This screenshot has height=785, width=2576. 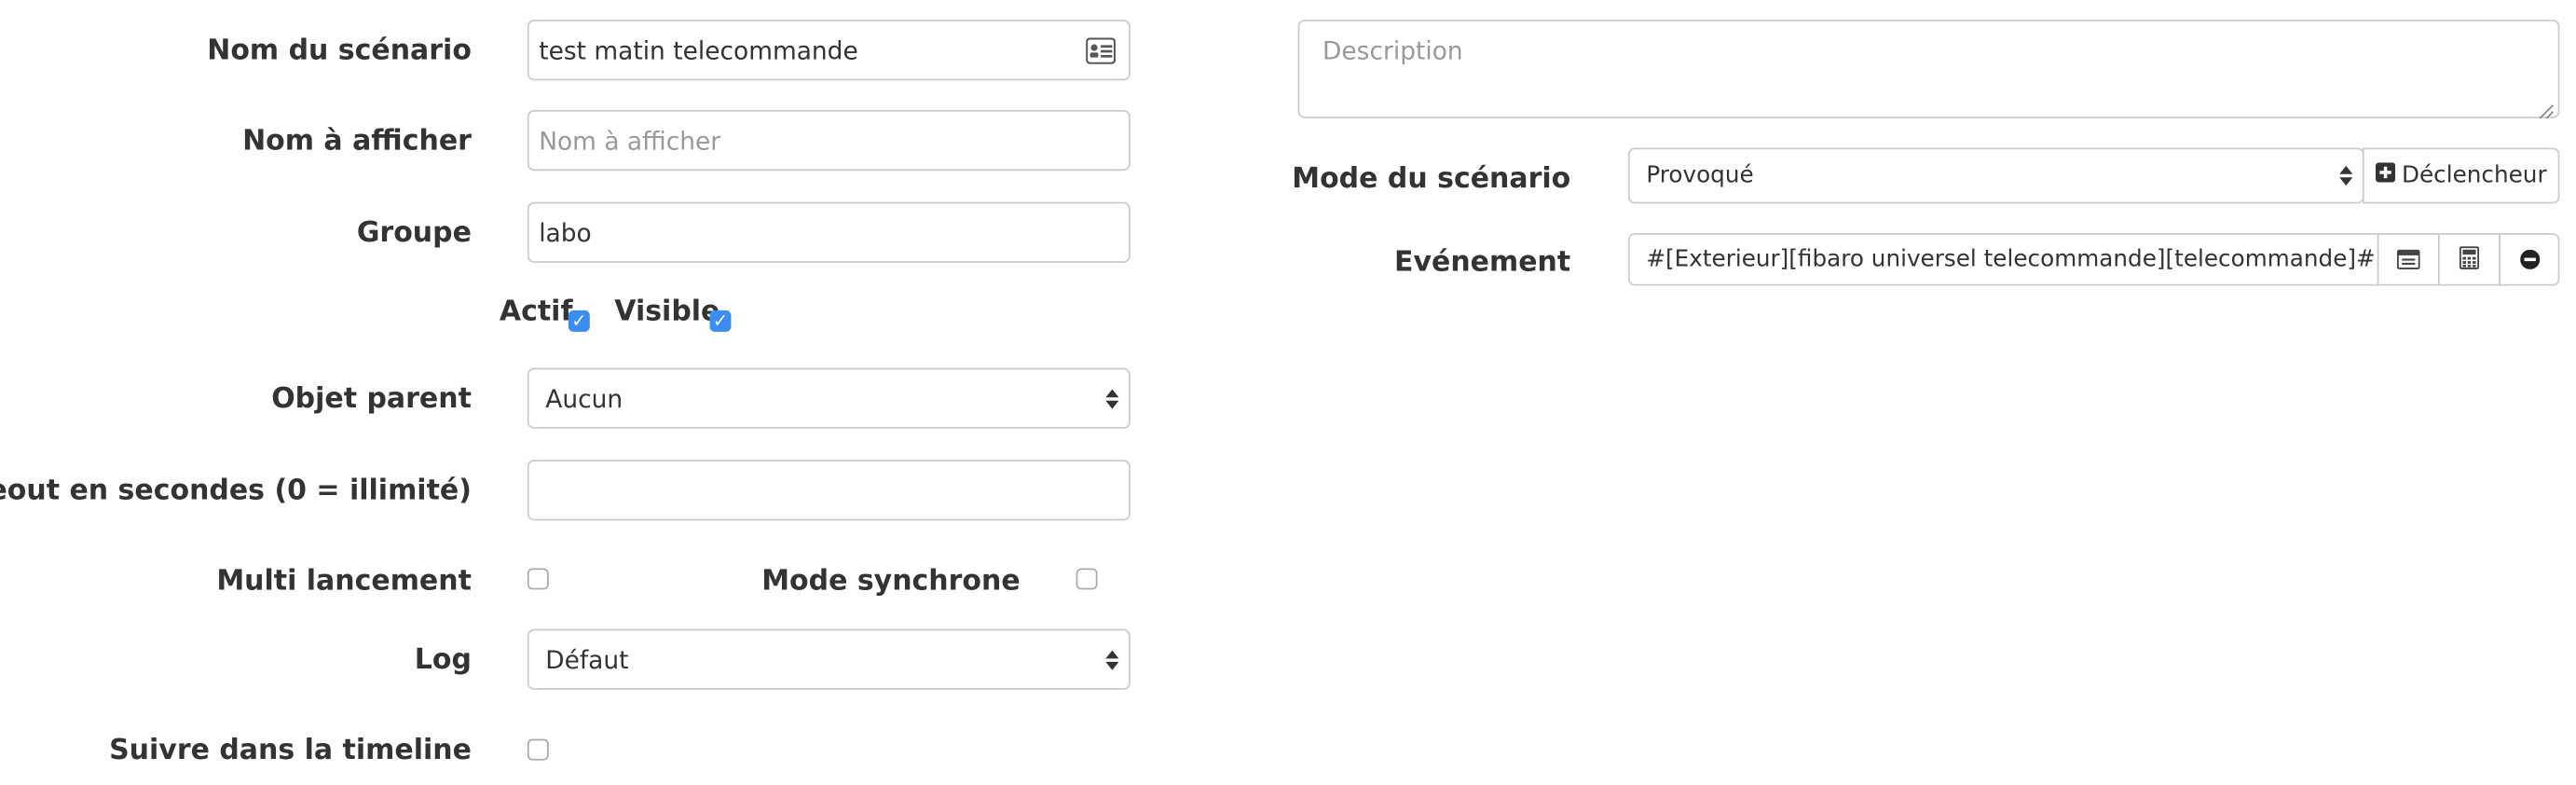 What do you see at coordinates (357, 141) in the screenshot?
I see `nom-afficher-label: Nom à afficher` at bounding box center [357, 141].